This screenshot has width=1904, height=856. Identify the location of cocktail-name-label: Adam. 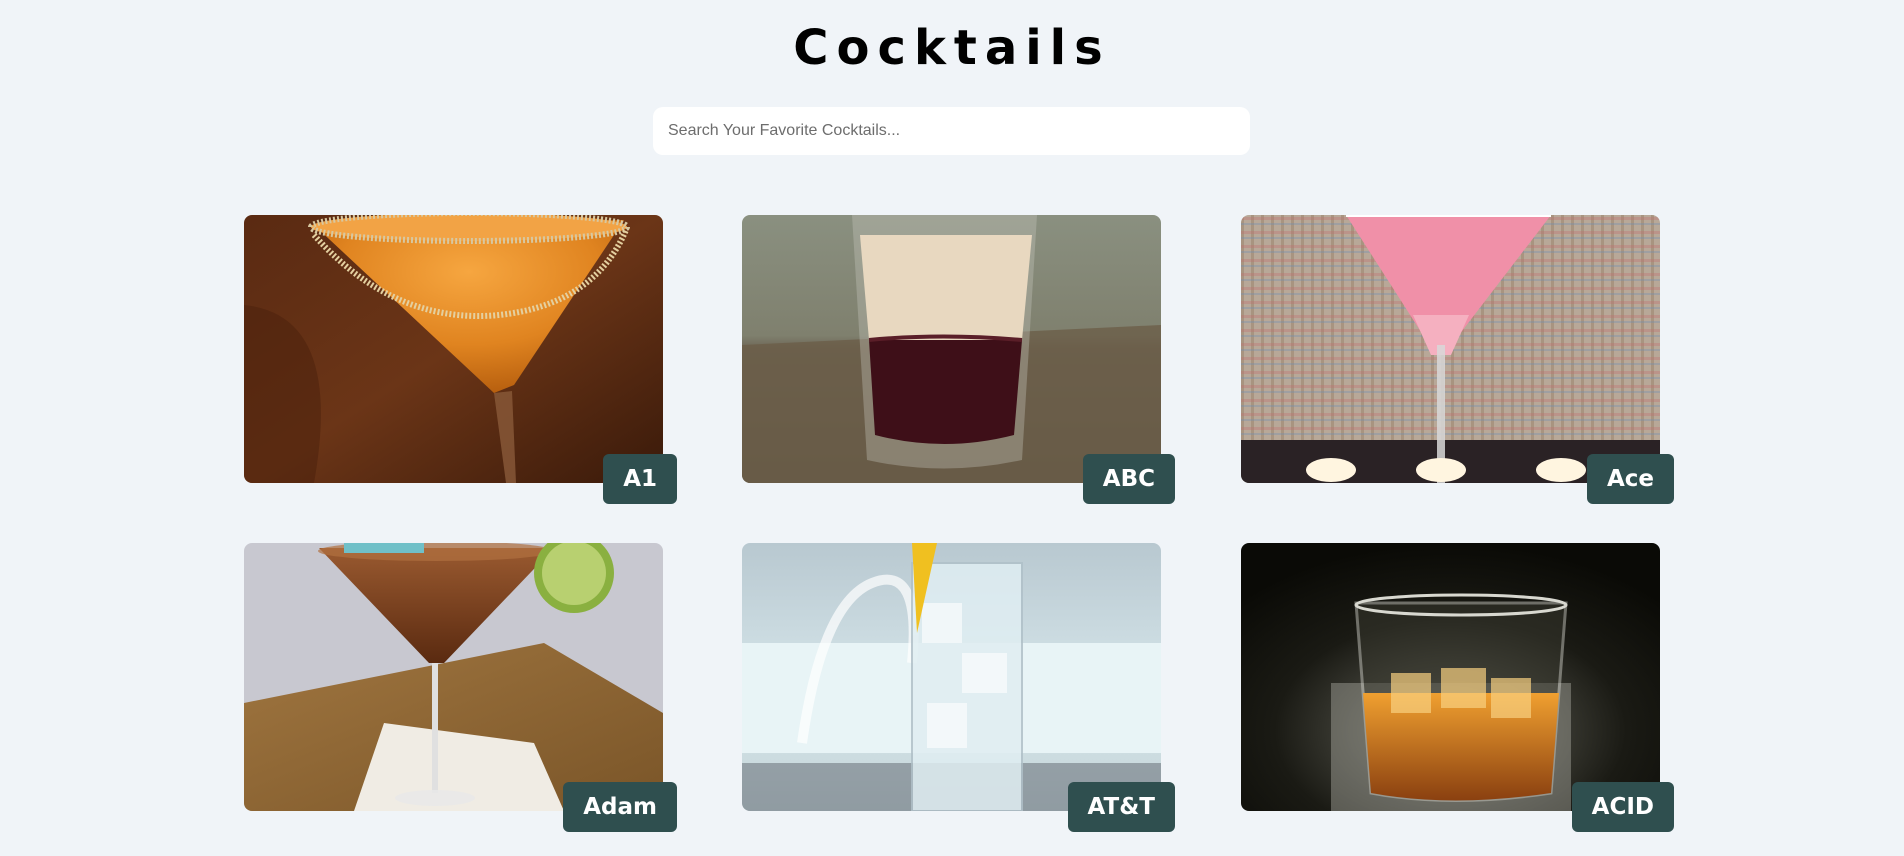
(620, 807).